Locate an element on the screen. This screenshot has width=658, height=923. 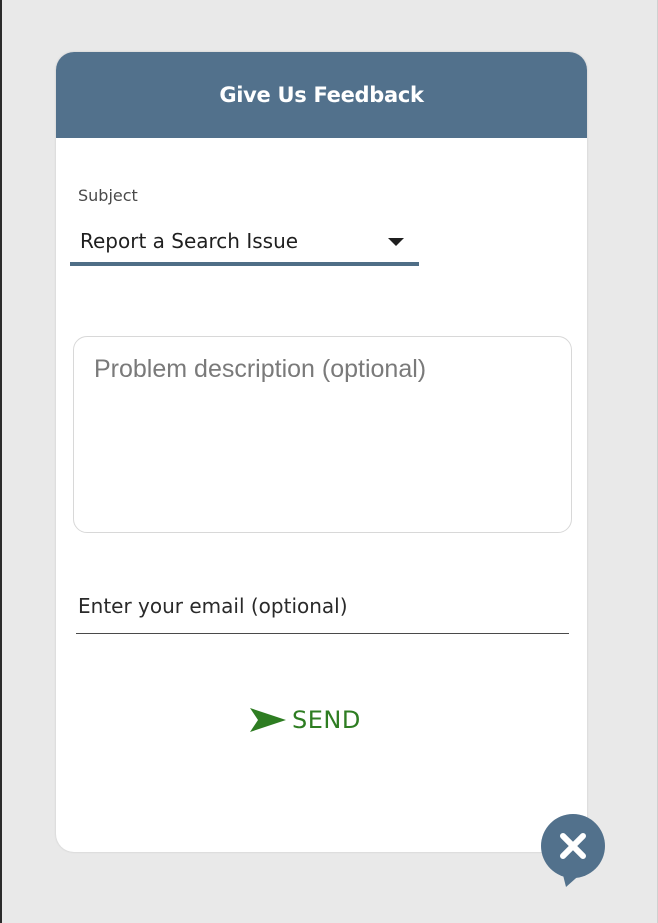
subject-select: Report a Search Issue is located at coordinates (244, 244).